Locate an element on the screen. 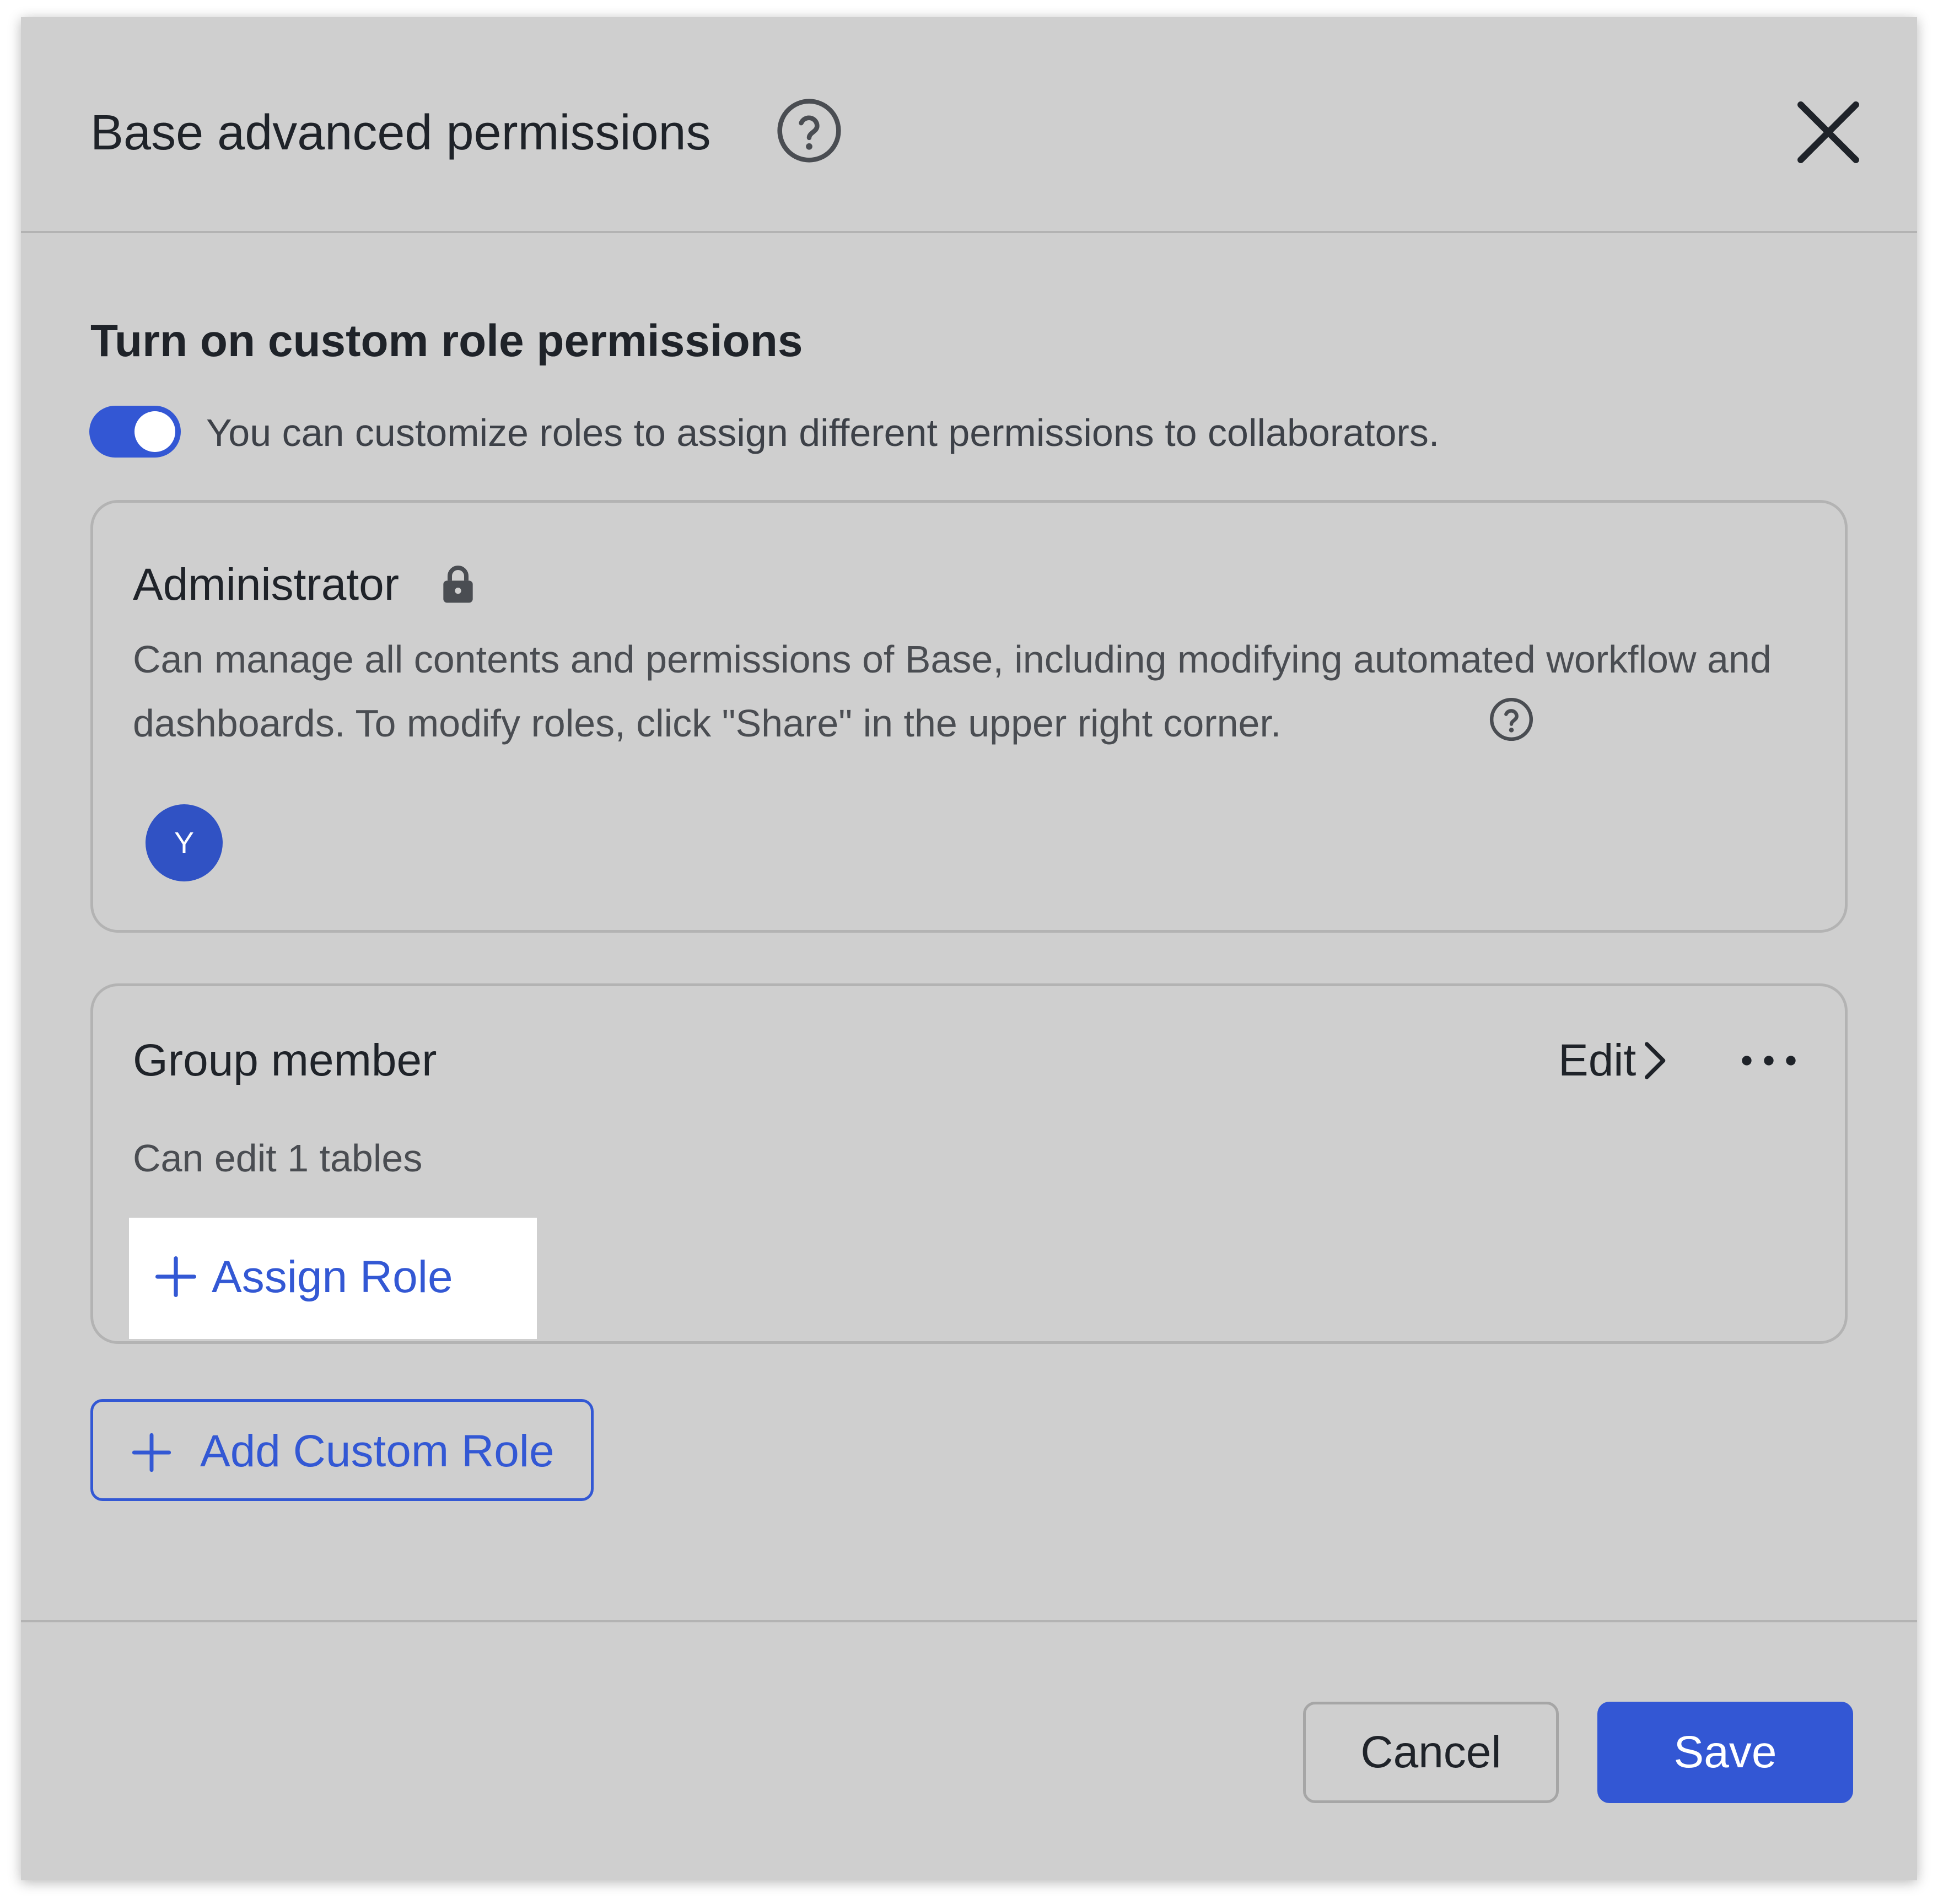  custom-roles-toggle is located at coordinates (135, 432).